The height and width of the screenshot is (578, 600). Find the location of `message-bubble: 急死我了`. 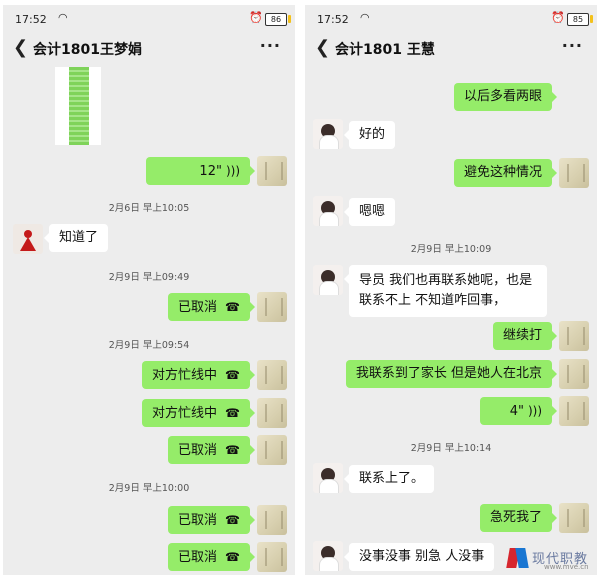

message-bubble: 急死我了 is located at coordinates (518, 518).